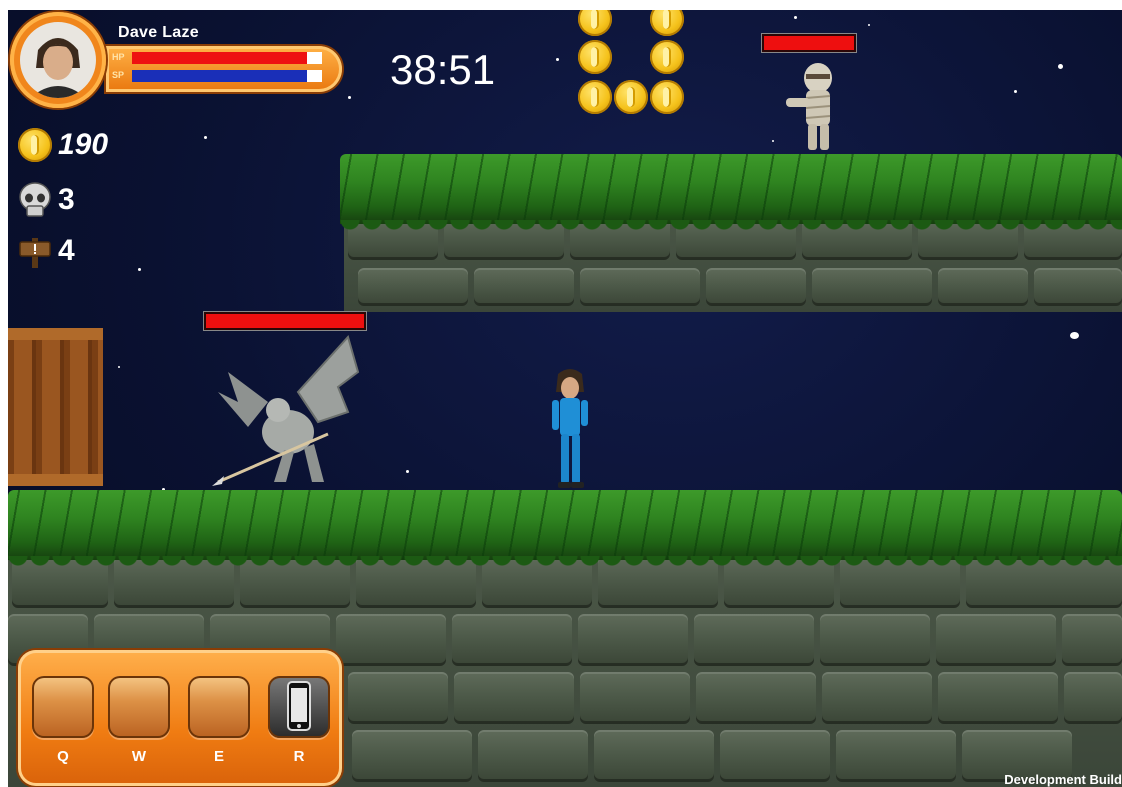 The height and width of the screenshot is (787, 1122). Describe the element at coordinates (118, 57) in the screenshot. I see `hp-label: HP` at that location.